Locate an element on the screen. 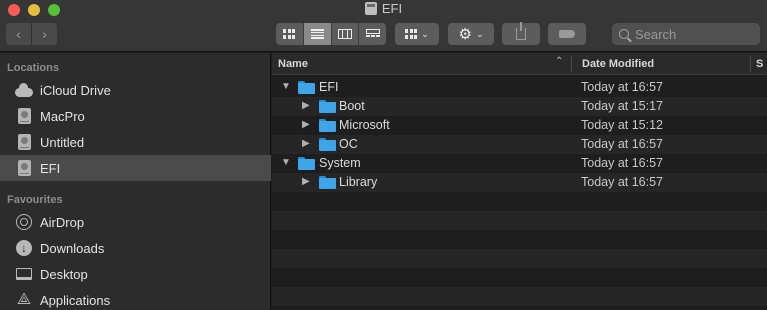 Image resolution: width=767 pixels, height=310 pixels. sidebar-item-efi: EFI is located at coordinates (135, 168).